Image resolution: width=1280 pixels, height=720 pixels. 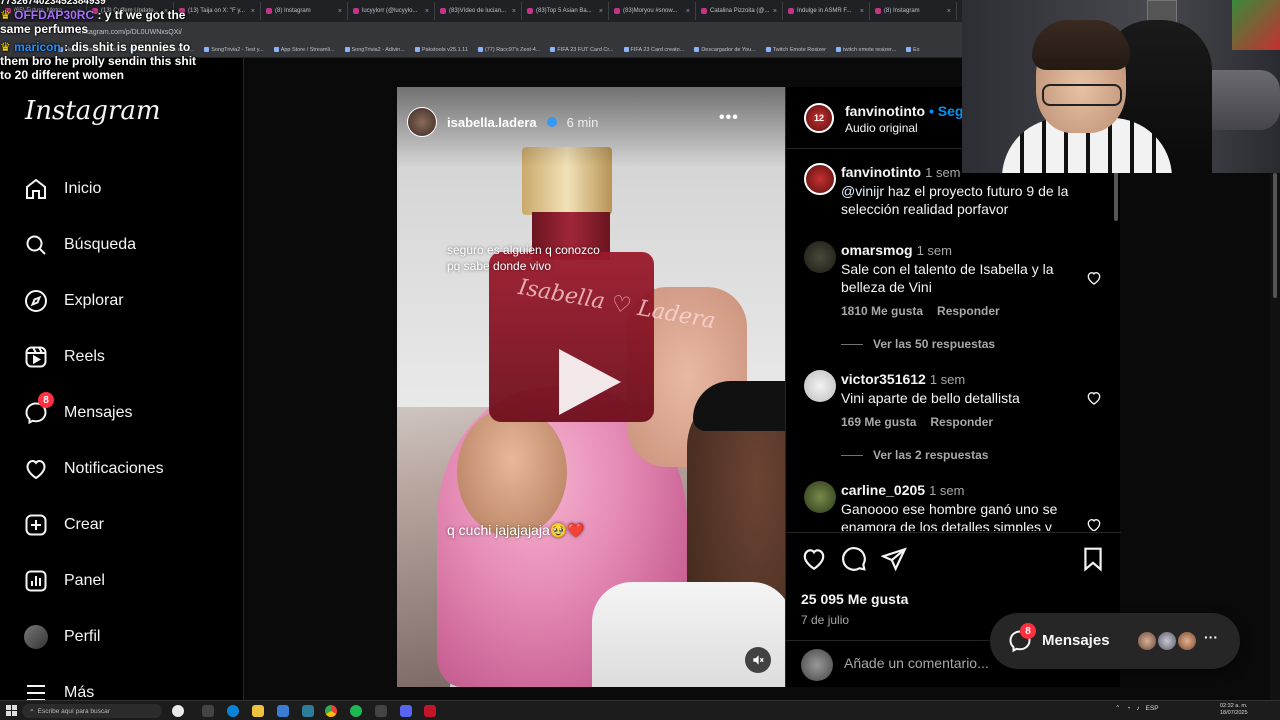 I want to click on tab-favicon-icon, so click(x=443, y=11).